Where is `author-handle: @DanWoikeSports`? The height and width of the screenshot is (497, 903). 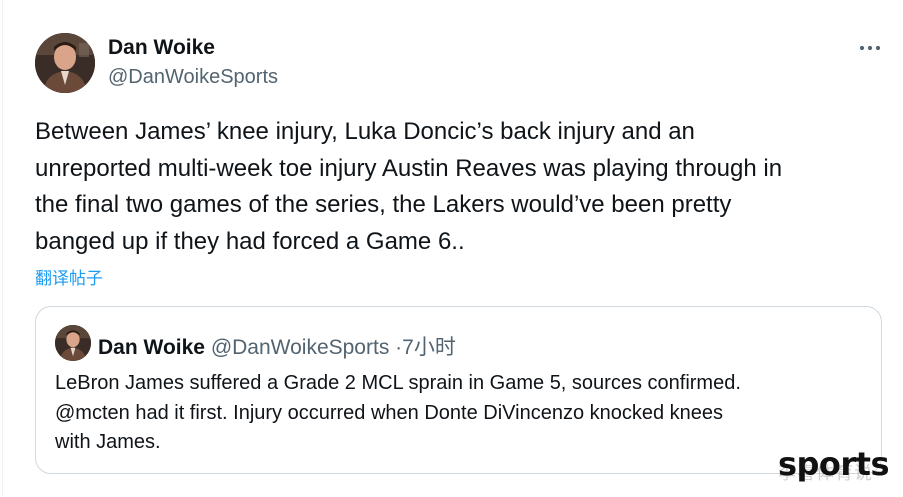 author-handle: @DanWoikeSports is located at coordinates (193, 77).